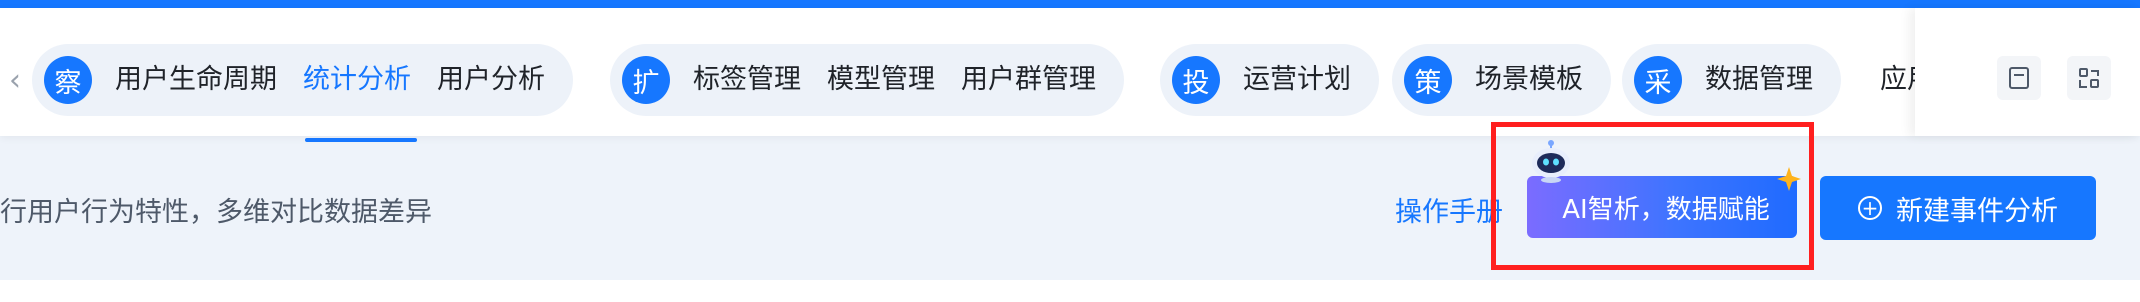 This screenshot has width=2140, height=302. I want to click on nav-item-data-management: 数据管理, so click(1766, 80).